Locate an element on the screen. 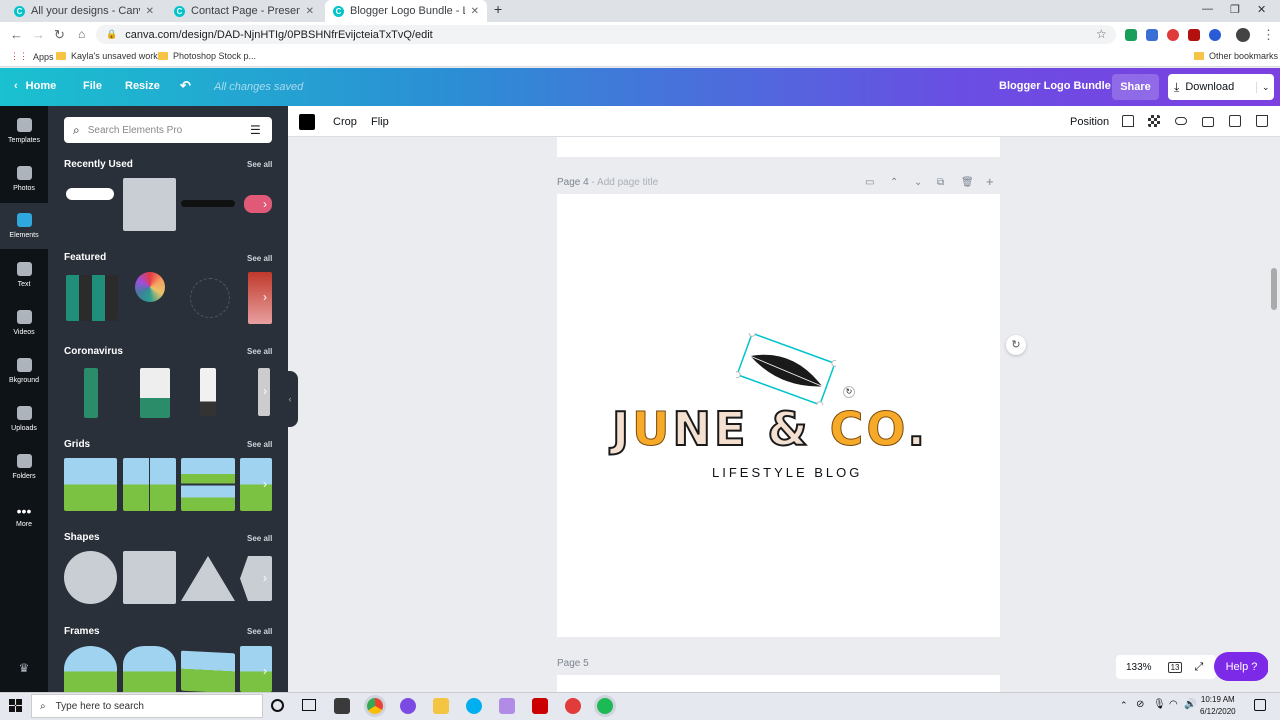 Image resolution: width=1280 pixels, height=720 pixels. flip-button: Flip is located at coordinates (380, 122).